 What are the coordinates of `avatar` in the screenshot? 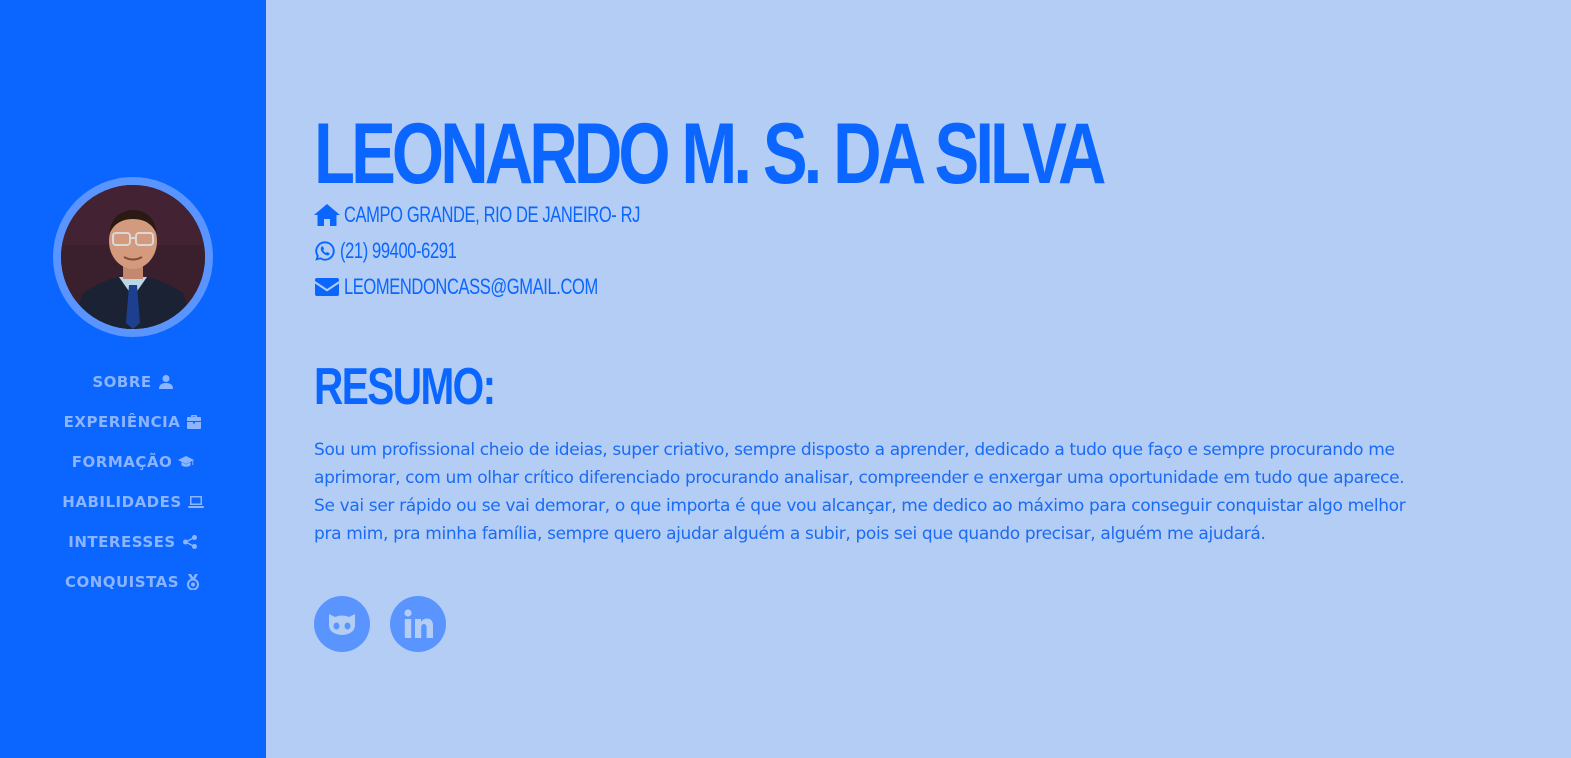 It's located at (133, 257).